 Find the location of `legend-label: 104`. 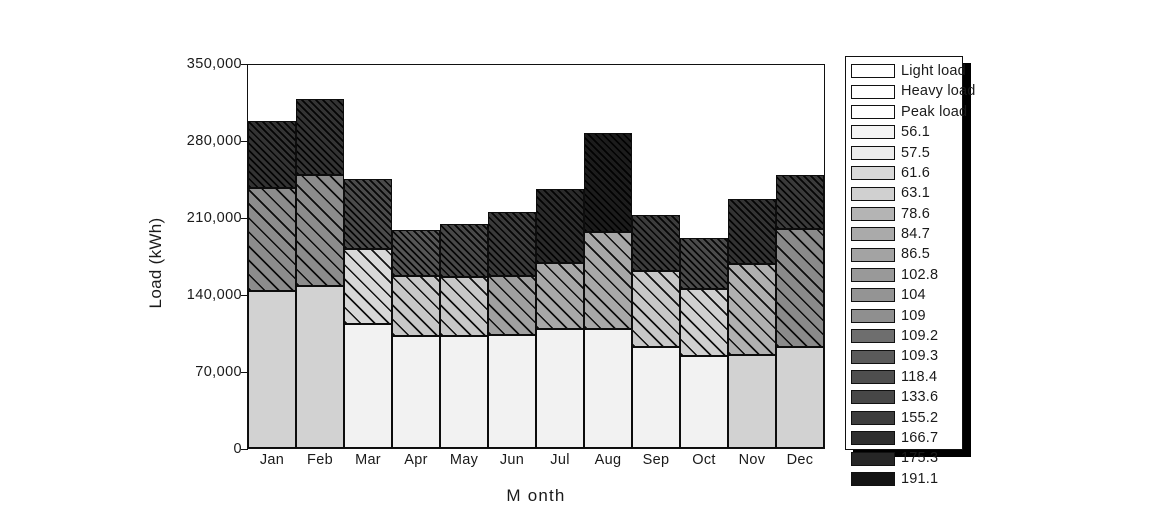

legend-label: 104 is located at coordinates (913, 295).